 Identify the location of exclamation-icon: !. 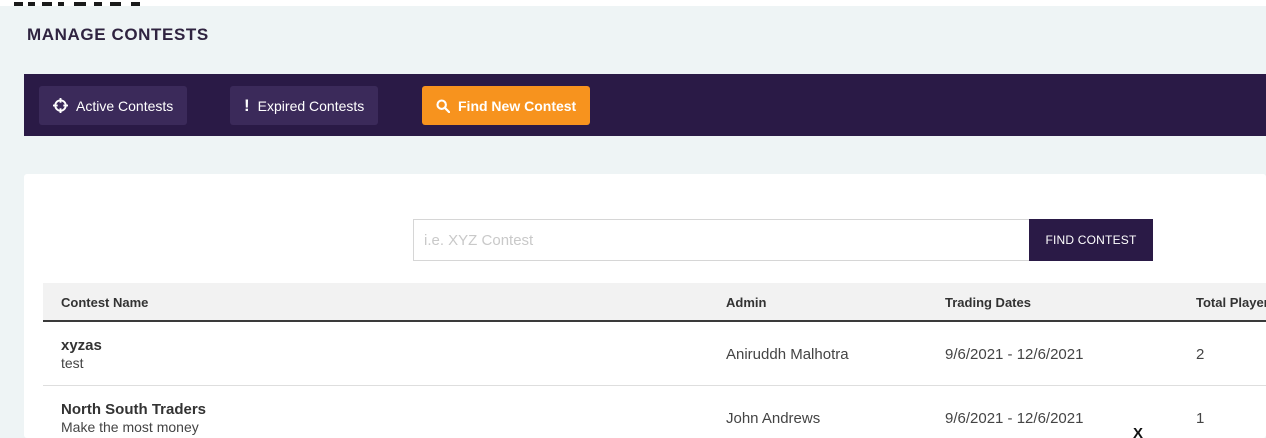
(247, 105).